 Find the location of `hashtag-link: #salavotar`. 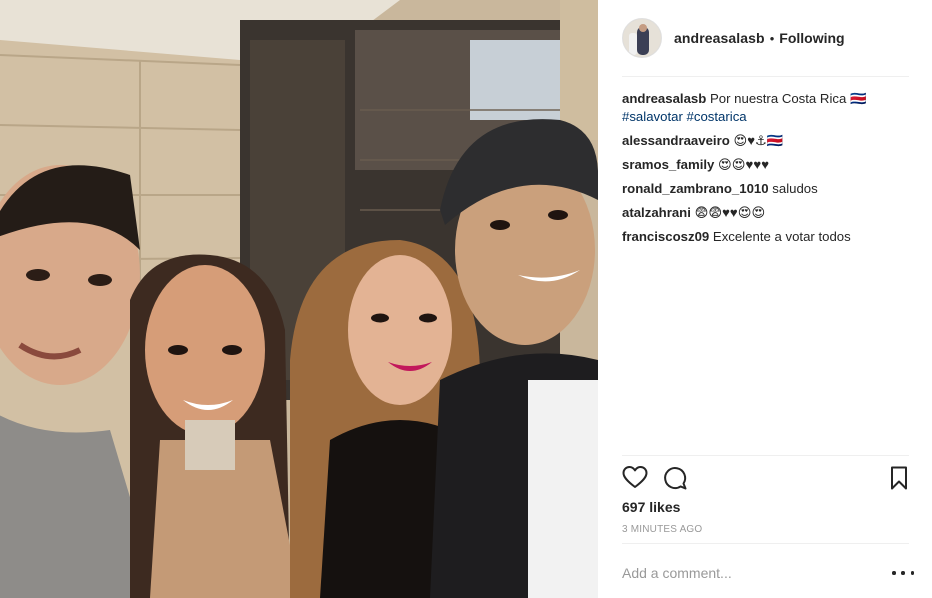

hashtag-link: #salavotar is located at coordinates (652, 116).